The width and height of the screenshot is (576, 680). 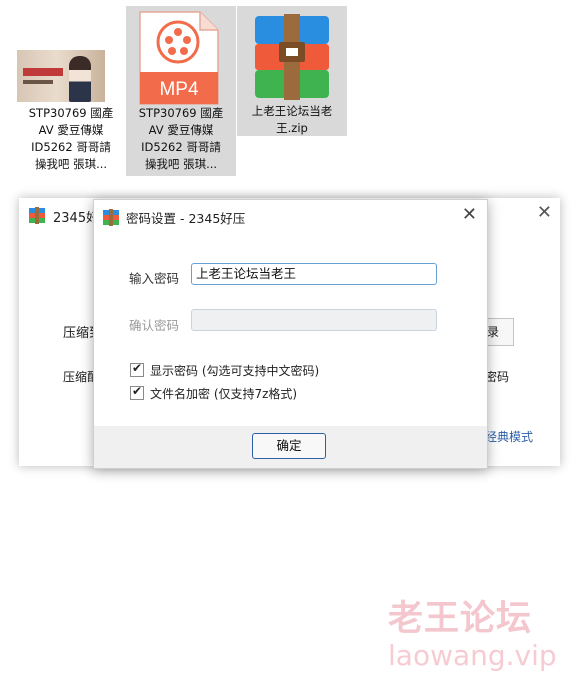 I want to click on classic-mode-link: 经典模式, so click(x=509, y=436).